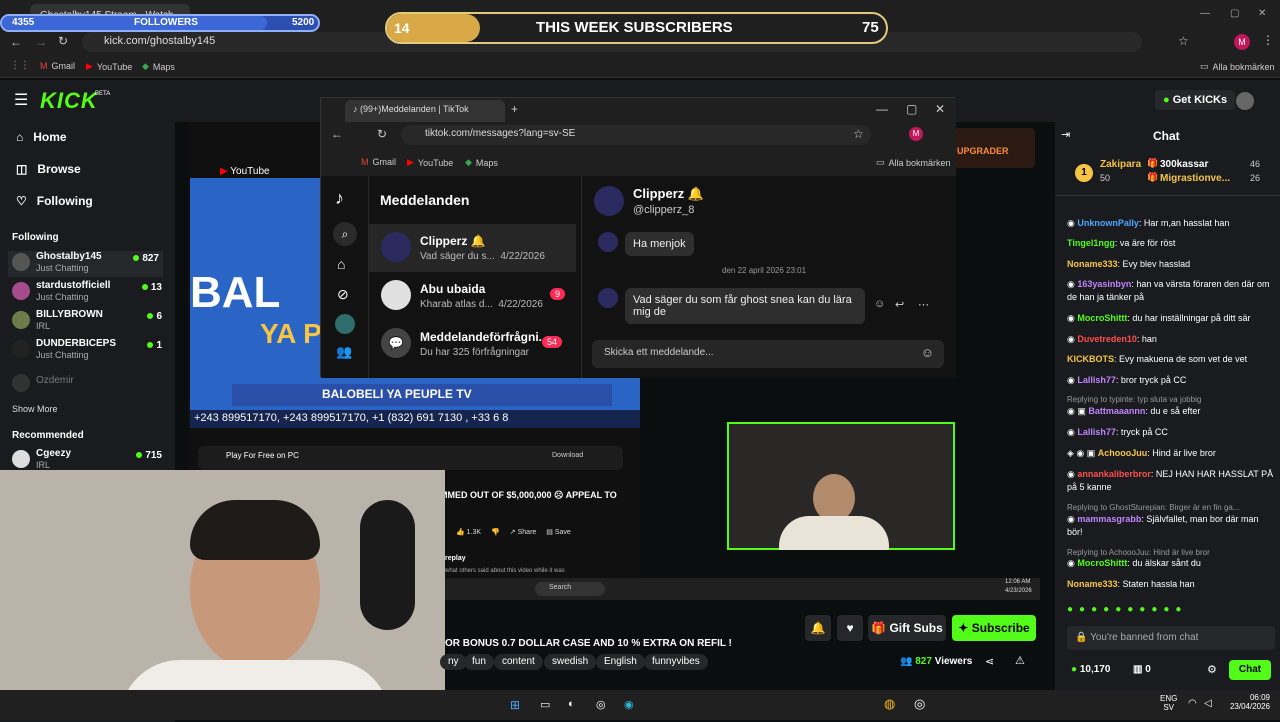 The width and height of the screenshot is (1280, 722). I want to click on following-item: DUNDERBICEPS Just Chatting 1, so click(87, 351).